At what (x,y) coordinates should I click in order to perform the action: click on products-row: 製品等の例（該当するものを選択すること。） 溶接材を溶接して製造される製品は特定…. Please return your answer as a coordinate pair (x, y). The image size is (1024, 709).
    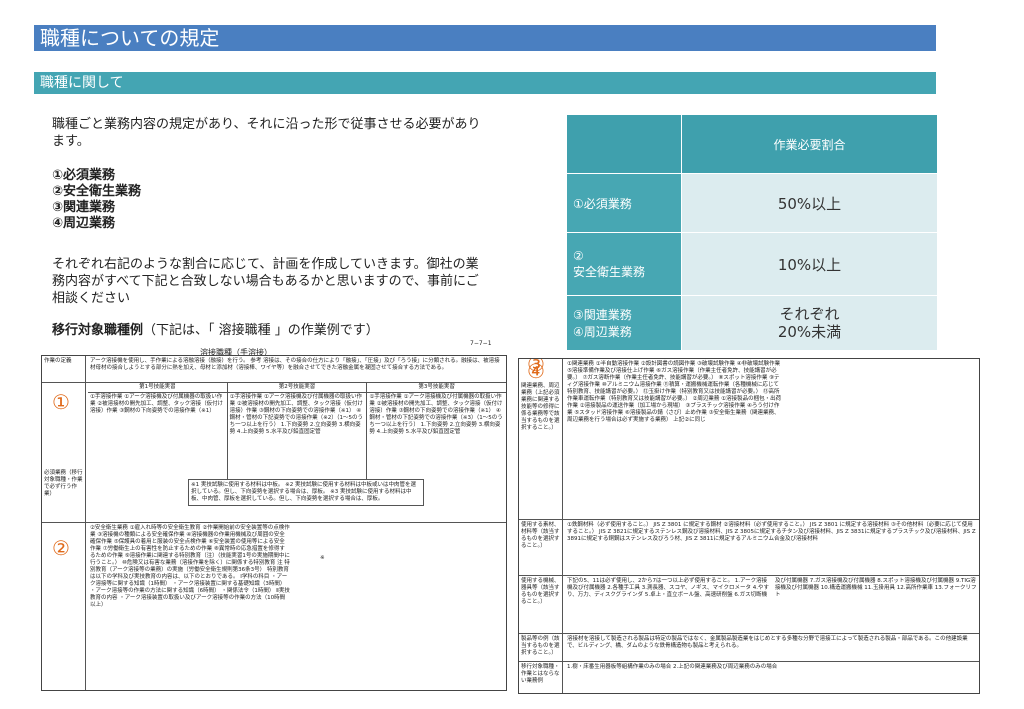
    Looking at the image, I should click on (749, 647).